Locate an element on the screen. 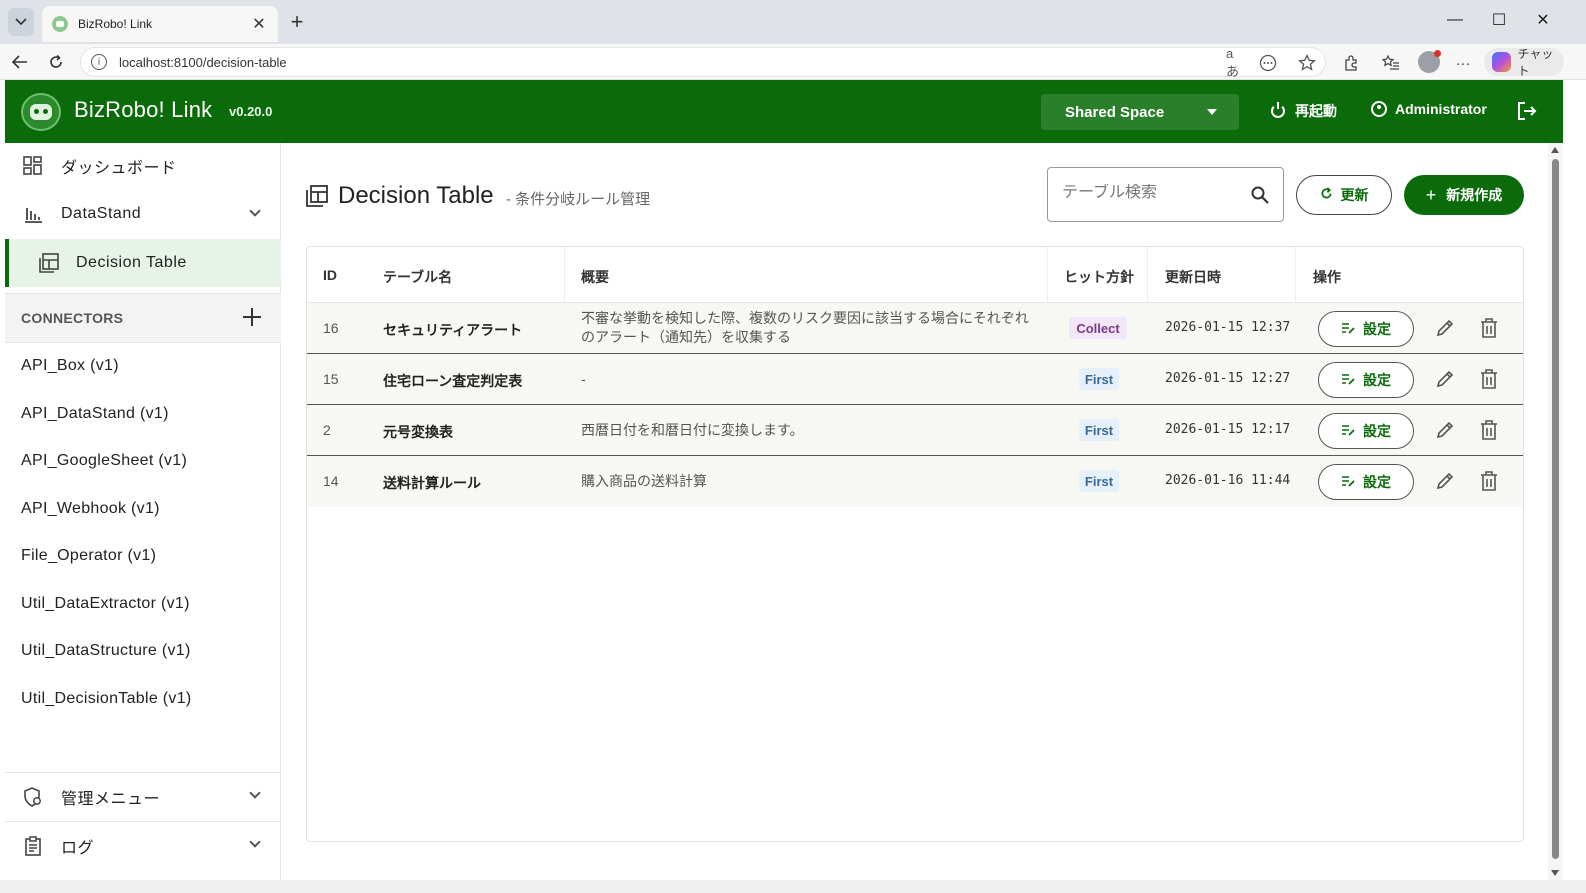  table-icon is located at coordinates (49, 263).